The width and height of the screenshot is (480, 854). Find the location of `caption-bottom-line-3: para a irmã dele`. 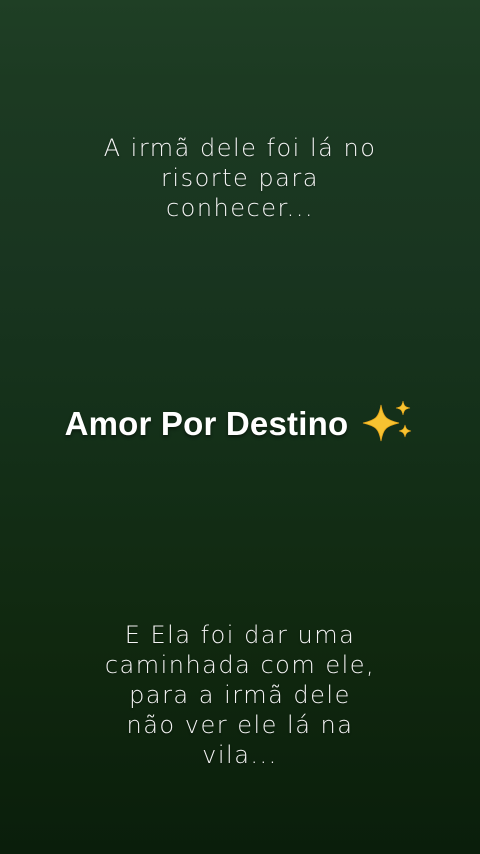

caption-bottom-line-3: para a irmã dele is located at coordinates (240, 695).